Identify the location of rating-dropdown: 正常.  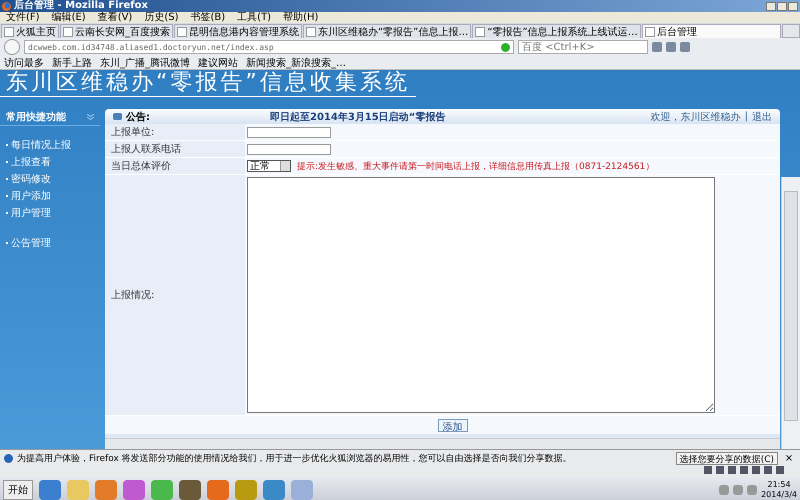
(269, 166).